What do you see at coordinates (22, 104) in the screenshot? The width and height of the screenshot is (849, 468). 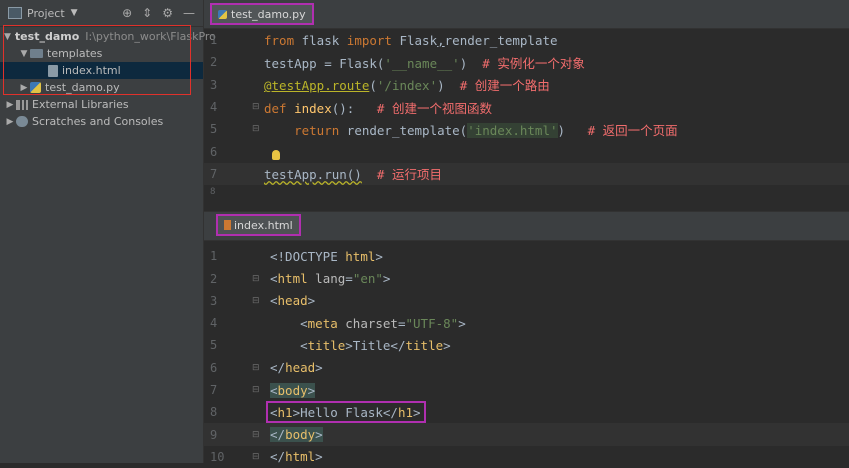 I see `library-icon` at bounding box center [22, 104].